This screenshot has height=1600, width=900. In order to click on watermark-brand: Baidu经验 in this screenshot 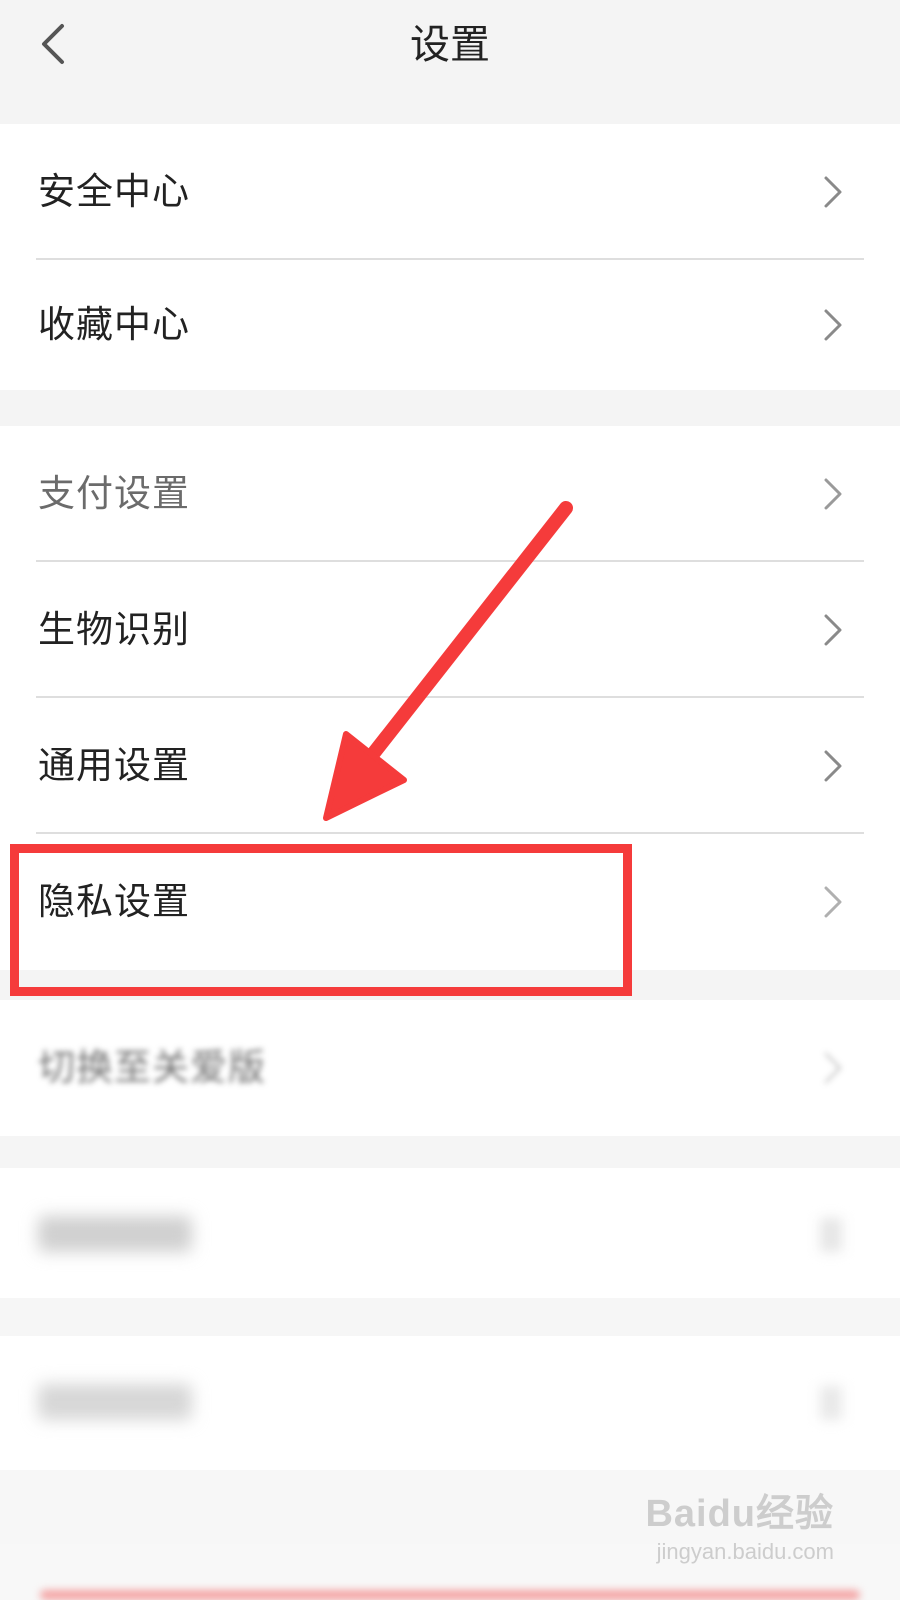, I will do `click(739, 1514)`.